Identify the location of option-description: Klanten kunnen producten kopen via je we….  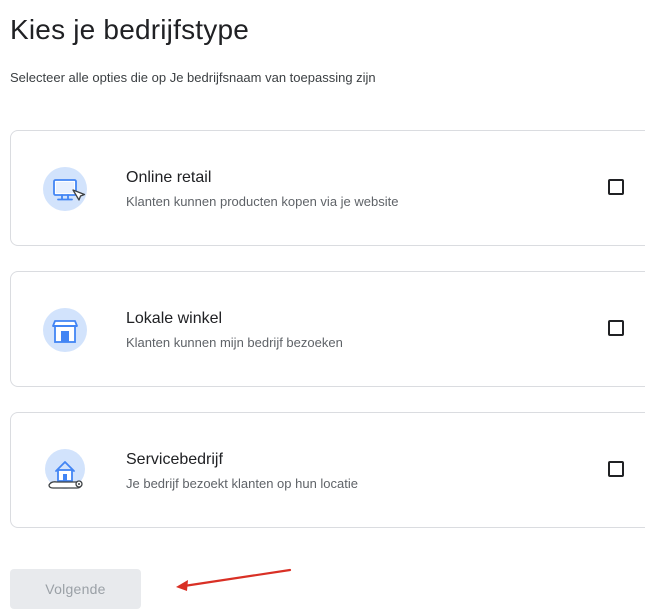
(262, 201).